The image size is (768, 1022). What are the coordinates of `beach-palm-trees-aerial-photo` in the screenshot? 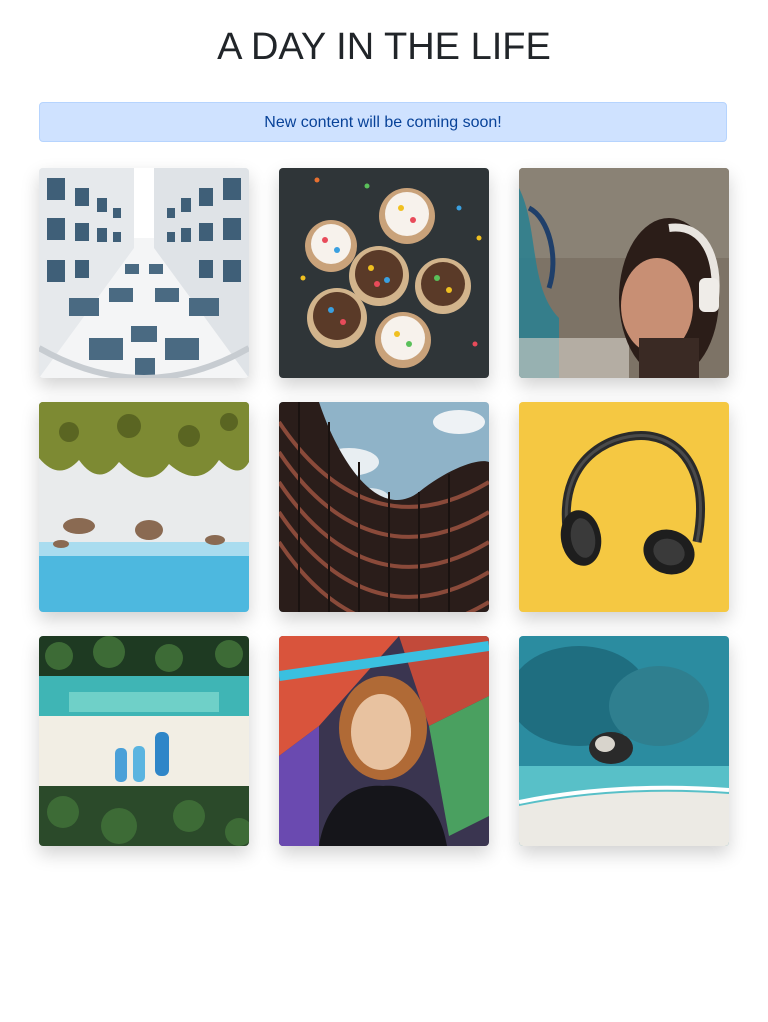 It's located at (144, 507).